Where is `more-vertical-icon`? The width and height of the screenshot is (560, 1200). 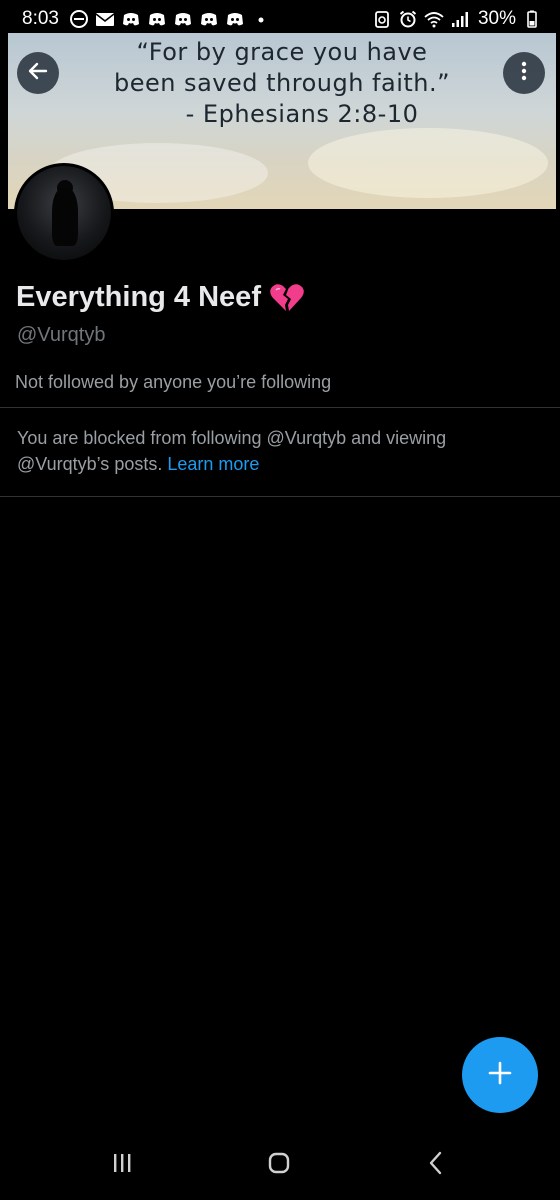
more-vertical-icon is located at coordinates (524, 73).